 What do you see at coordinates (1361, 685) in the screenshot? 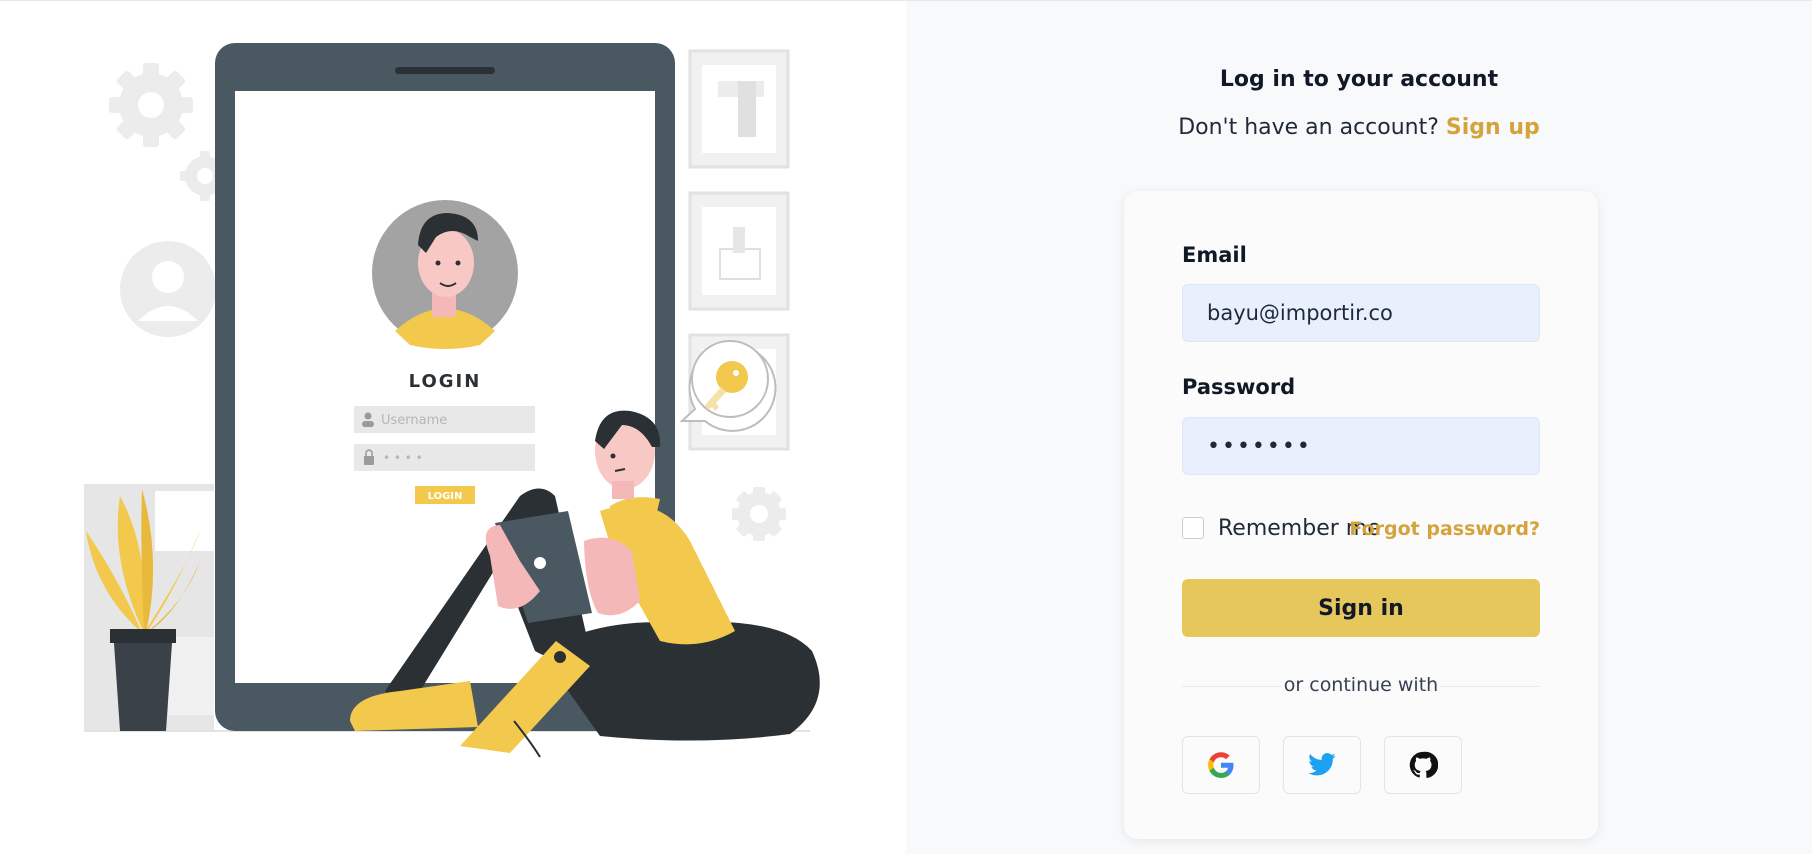
I see `continue-with-divider: or continue with` at bounding box center [1361, 685].